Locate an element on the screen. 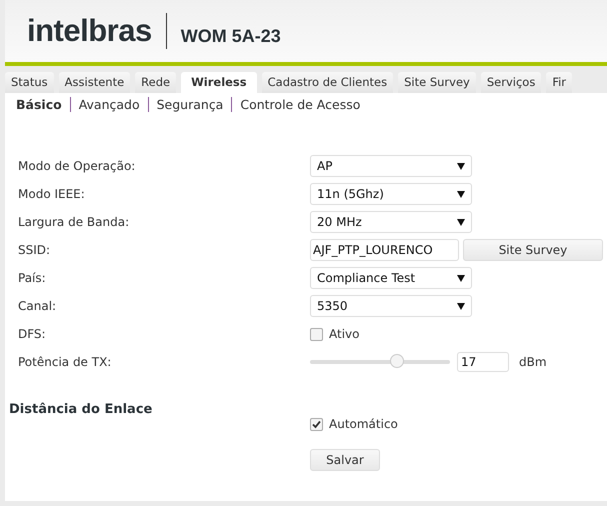 The image size is (607, 506). tab: Site Survey is located at coordinates (437, 82).